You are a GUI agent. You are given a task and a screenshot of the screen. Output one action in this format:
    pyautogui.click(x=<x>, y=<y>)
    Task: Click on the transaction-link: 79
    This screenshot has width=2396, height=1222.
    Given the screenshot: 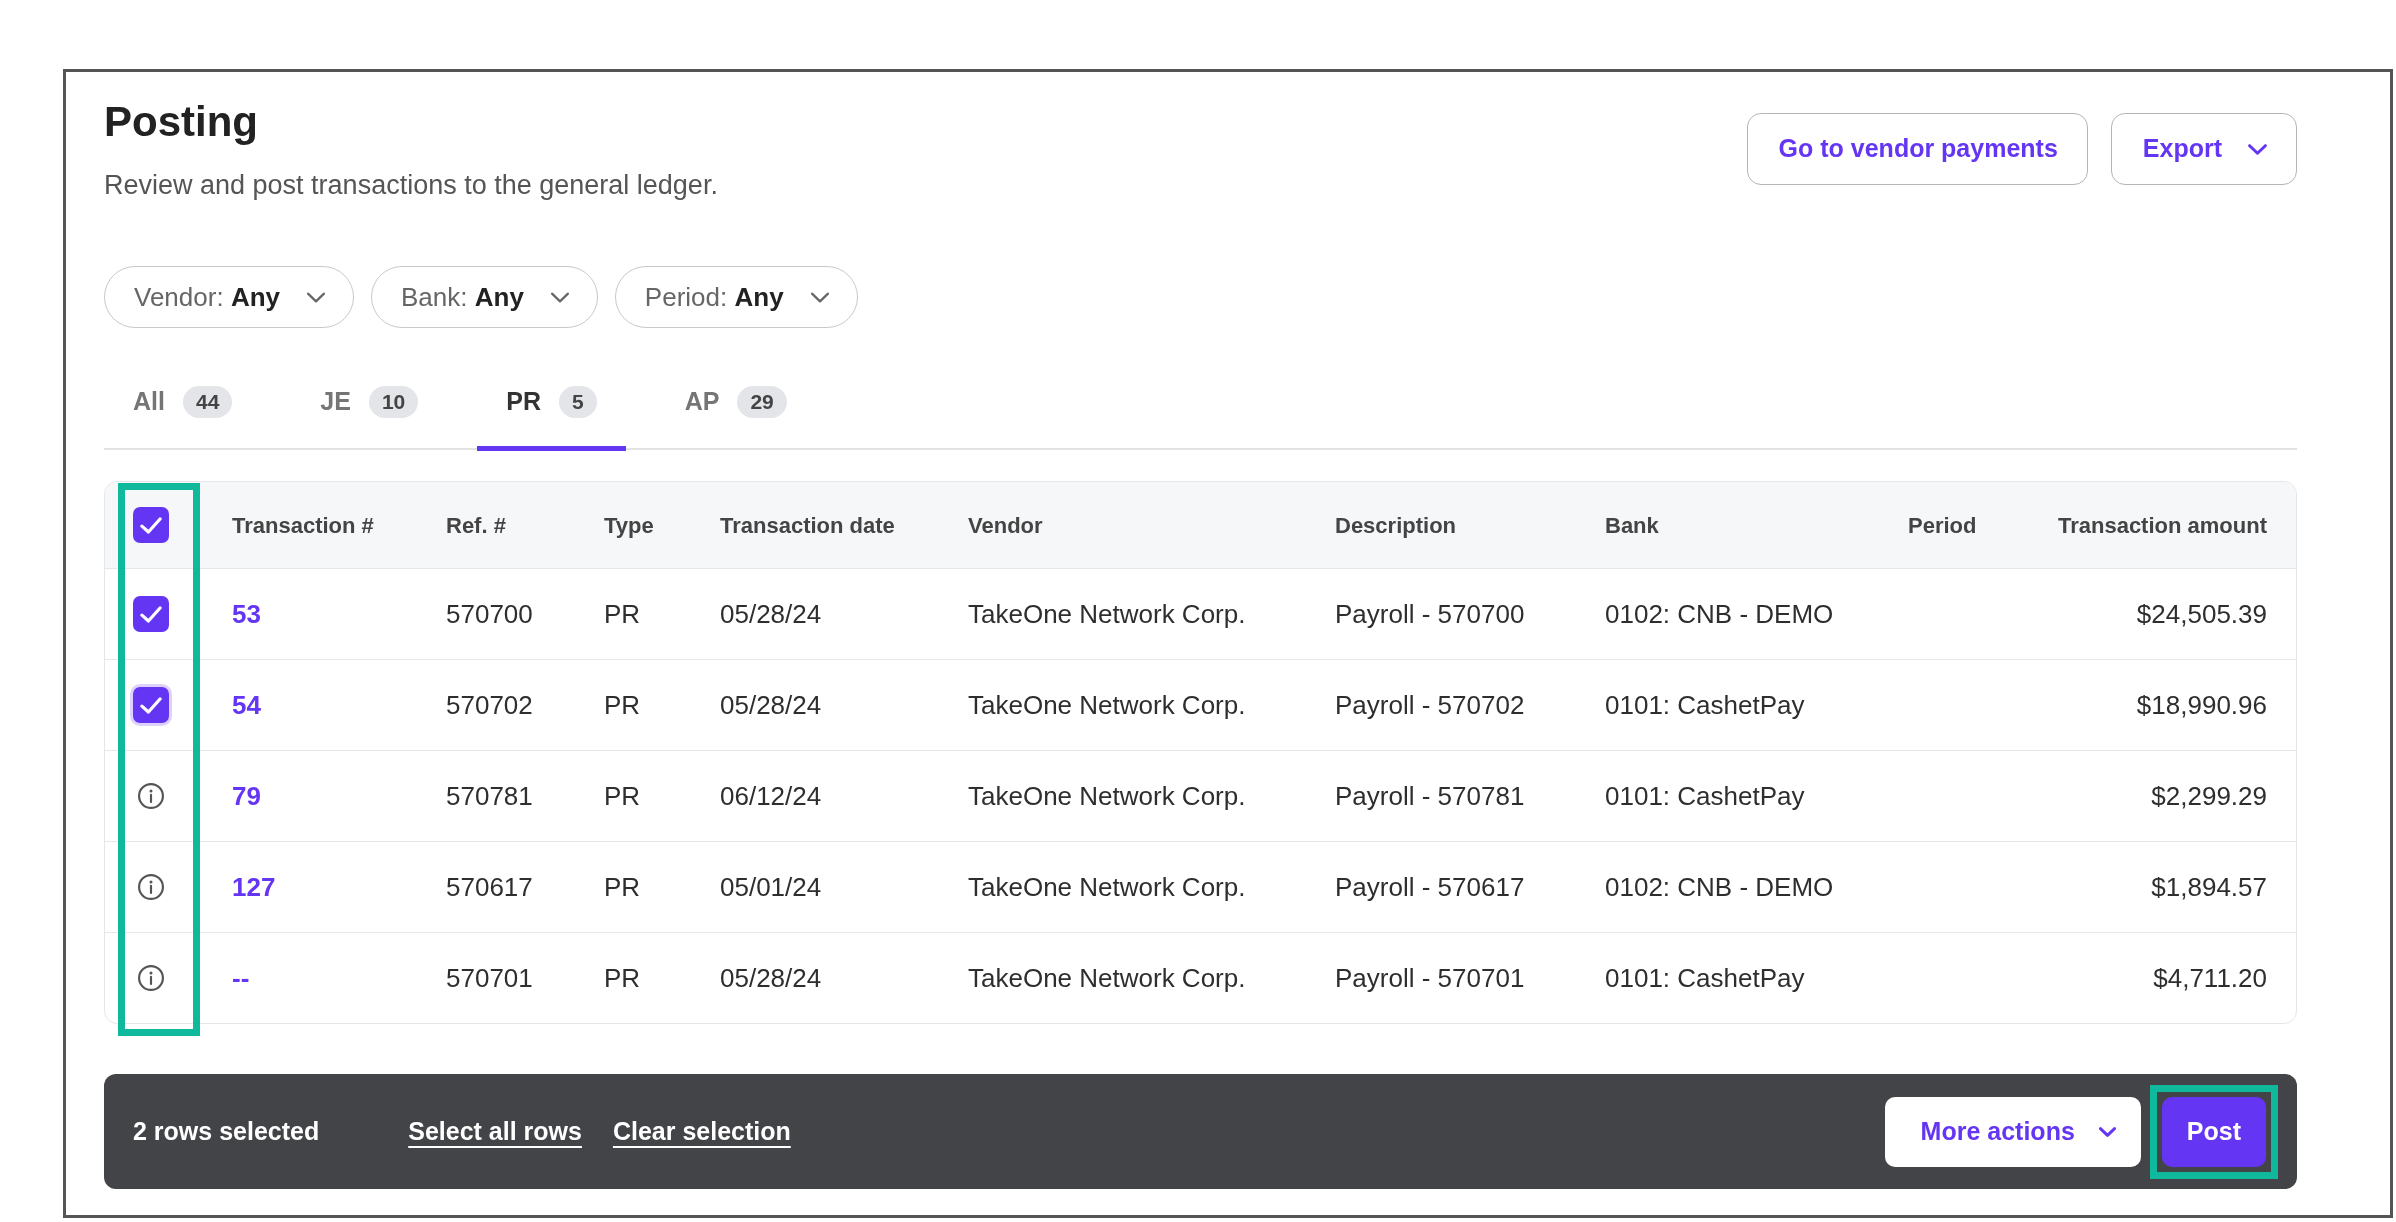 What is the action you would take?
    pyautogui.click(x=246, y=795)
    